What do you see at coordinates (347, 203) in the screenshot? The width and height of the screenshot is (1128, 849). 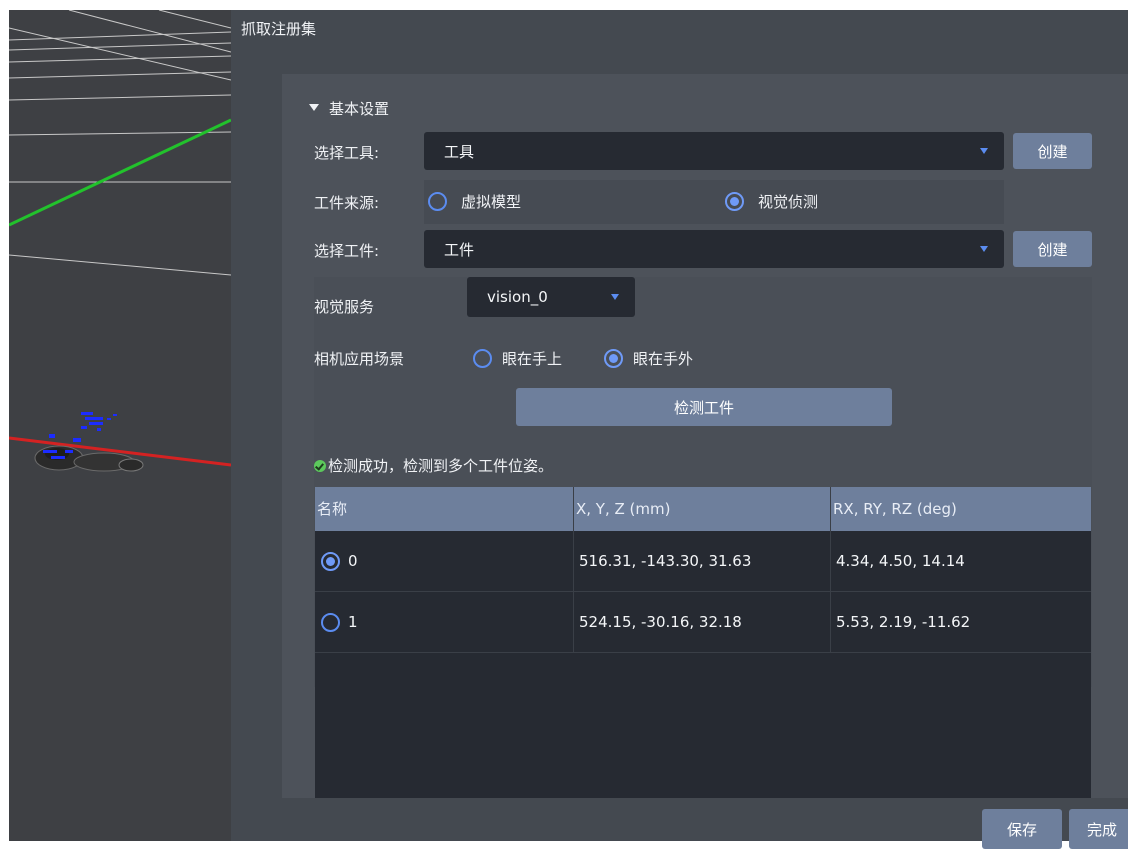 I see `source-label: 工件来源:` at bounding box center [347, 203].